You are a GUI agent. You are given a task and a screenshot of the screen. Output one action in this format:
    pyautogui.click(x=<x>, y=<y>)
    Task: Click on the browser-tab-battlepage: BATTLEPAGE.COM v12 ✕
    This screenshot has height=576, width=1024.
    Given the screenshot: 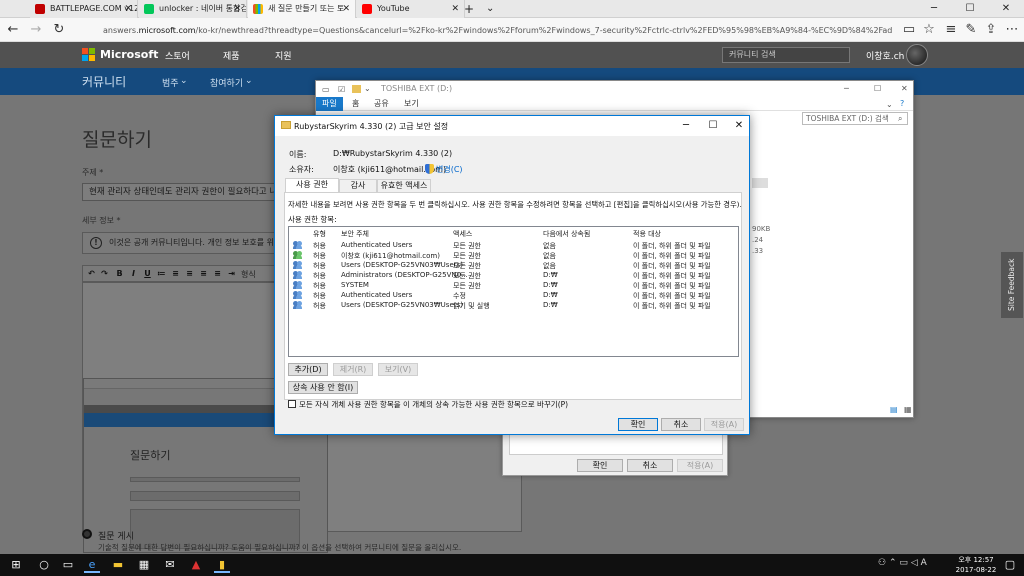 What is the action you would take?
    pyautogui.click(x=84, y=9)
    